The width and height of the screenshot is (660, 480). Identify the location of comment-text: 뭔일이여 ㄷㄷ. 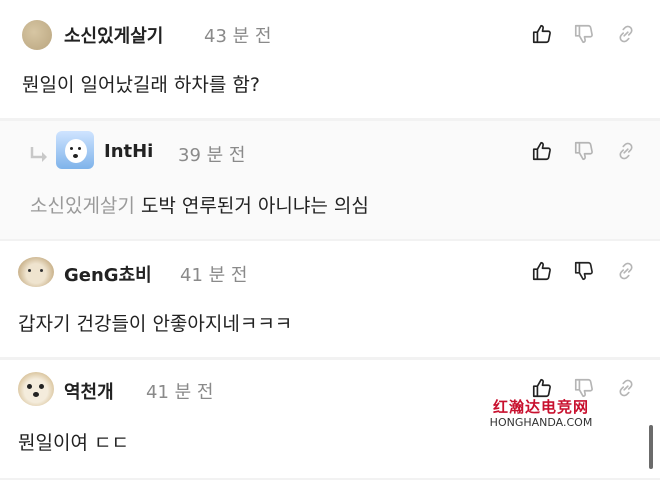
(73, 443).